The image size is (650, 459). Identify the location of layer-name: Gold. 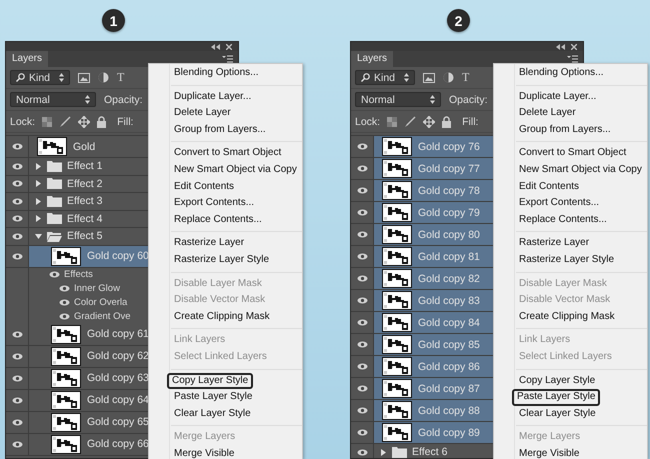
(84, 146).